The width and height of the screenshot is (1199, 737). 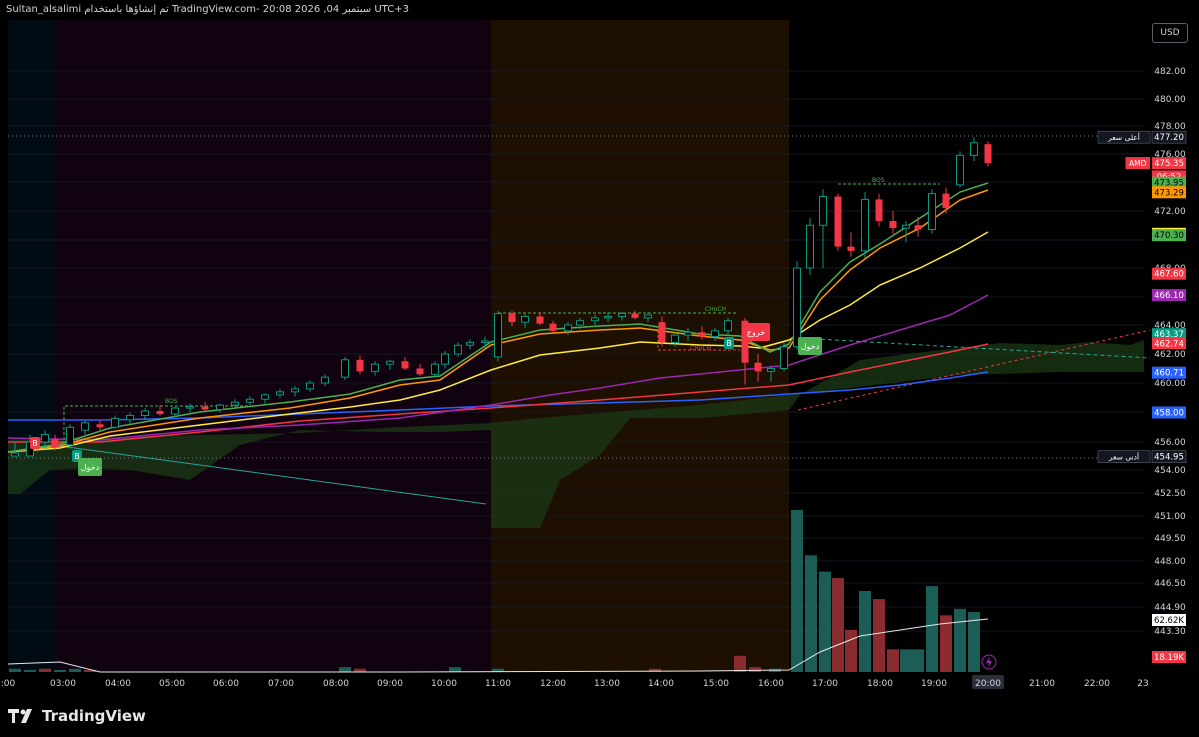 What do you see at coordinates (35, 443) in the screenshot?
I see `sell-marker: B` at bounding box center [35, 443].